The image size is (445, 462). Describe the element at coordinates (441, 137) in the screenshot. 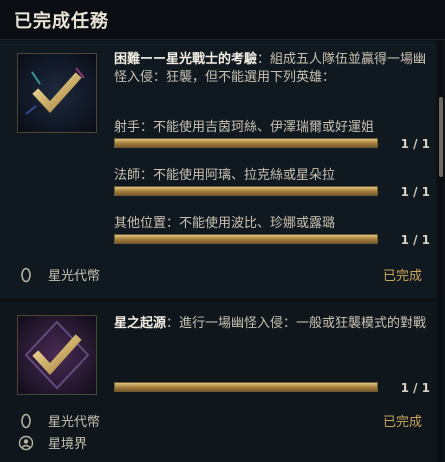

I see `scrollbar-thumb` at that location.